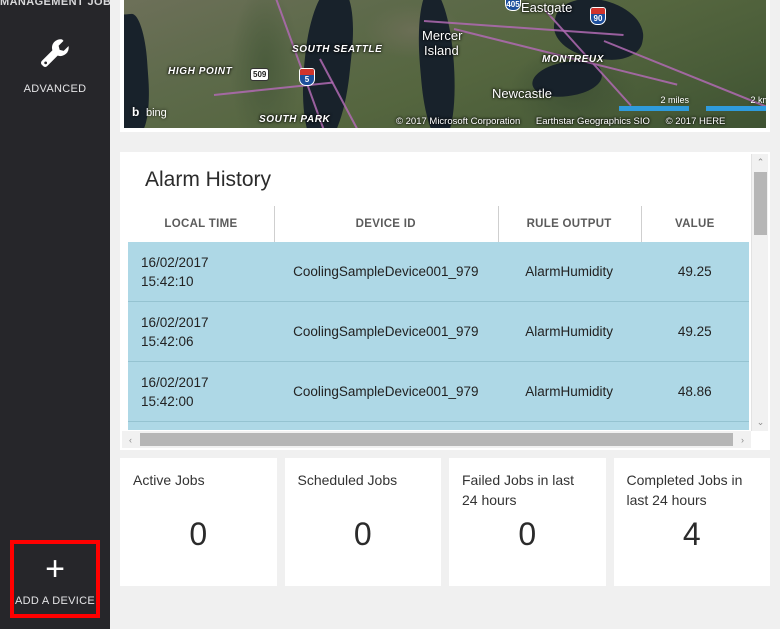 The width and height of the screenshot is (780, 629). What do you see at coordinates (130, 440) in the screenshot?
I see `scroll-left-arrow-icon: ‹` at bounding box center [130, 440].